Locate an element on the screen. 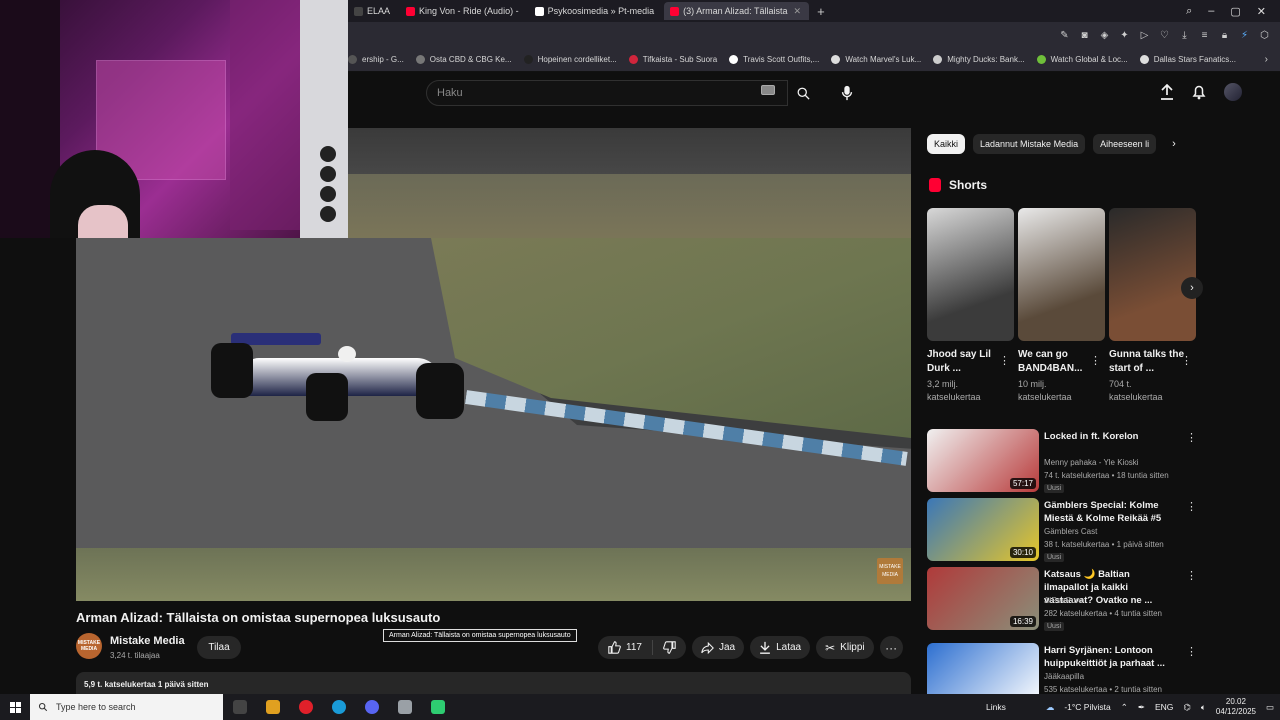 The width and height of the screenshot is (1280, 720). play-icon: ▷ is located at coordinates (1144, 35).